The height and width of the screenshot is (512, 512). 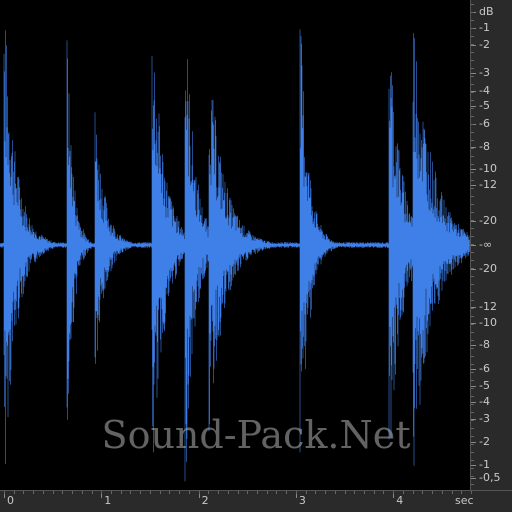 I want to click on db-label: -1, so click(x=484, y=464).